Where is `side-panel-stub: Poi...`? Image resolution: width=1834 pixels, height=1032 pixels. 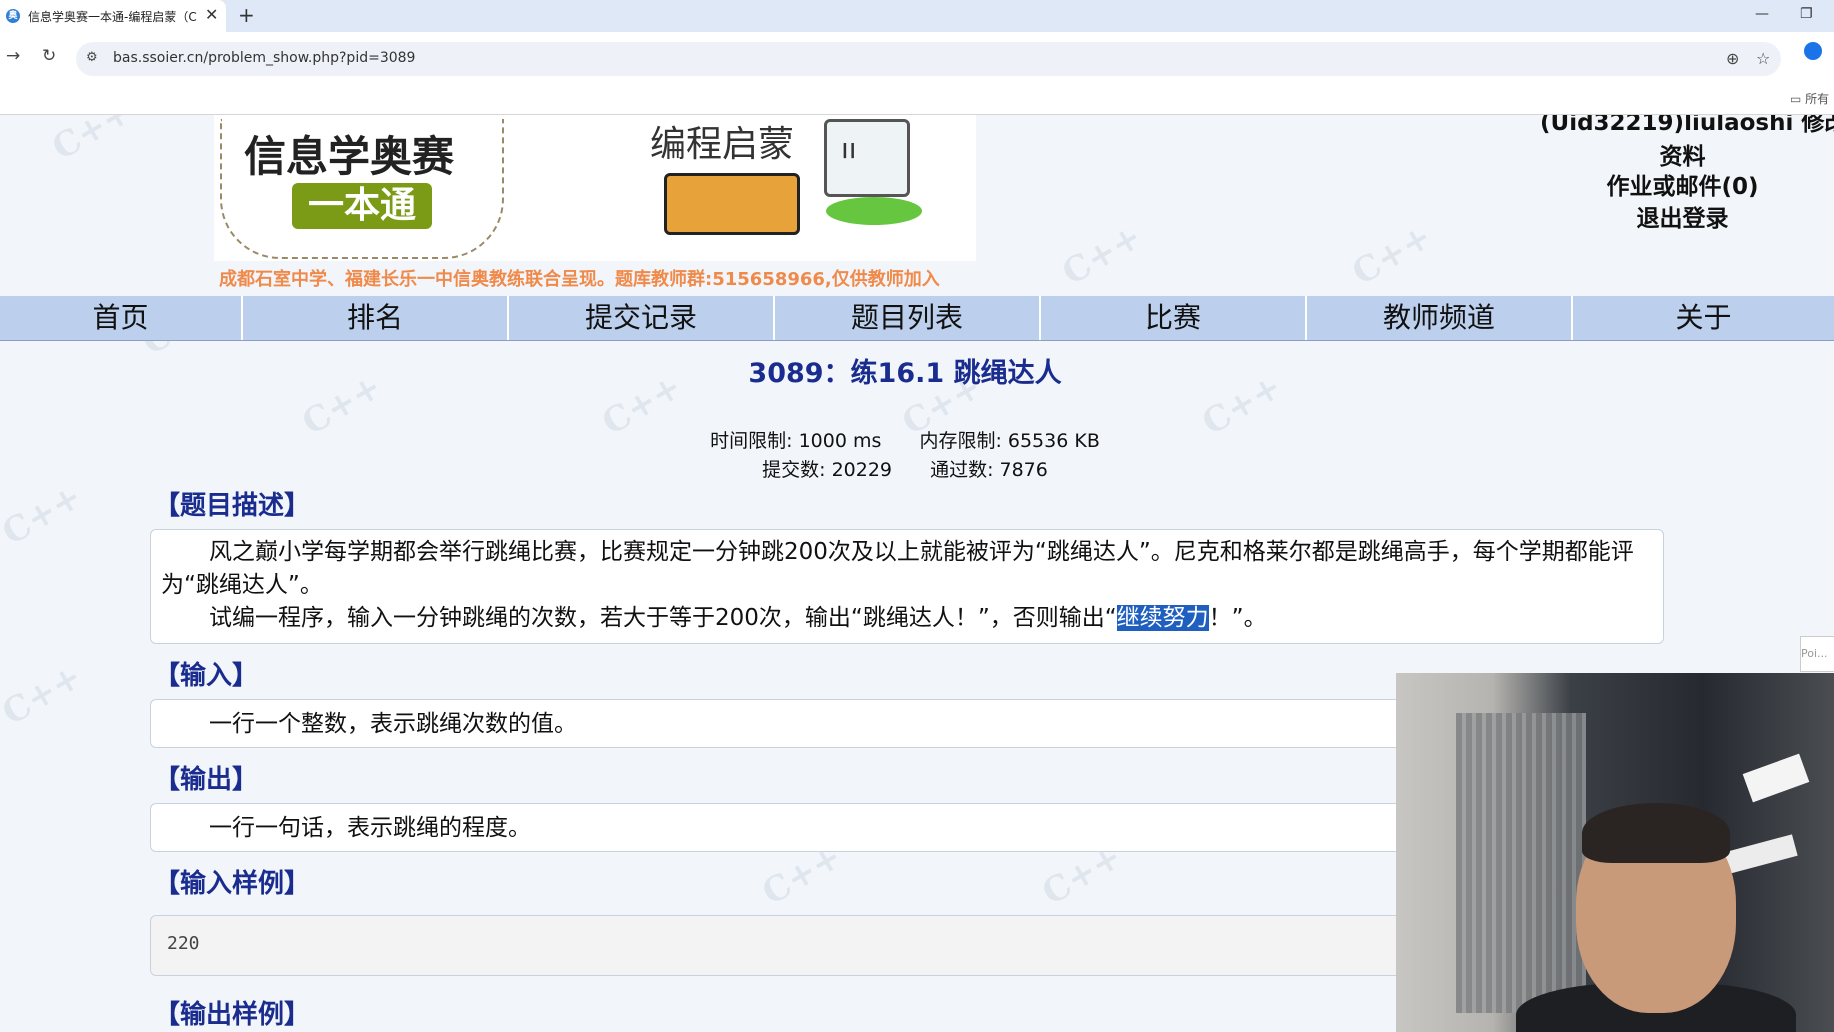
side-panel-stub: Poi... is located at coordinates (1817, 654).